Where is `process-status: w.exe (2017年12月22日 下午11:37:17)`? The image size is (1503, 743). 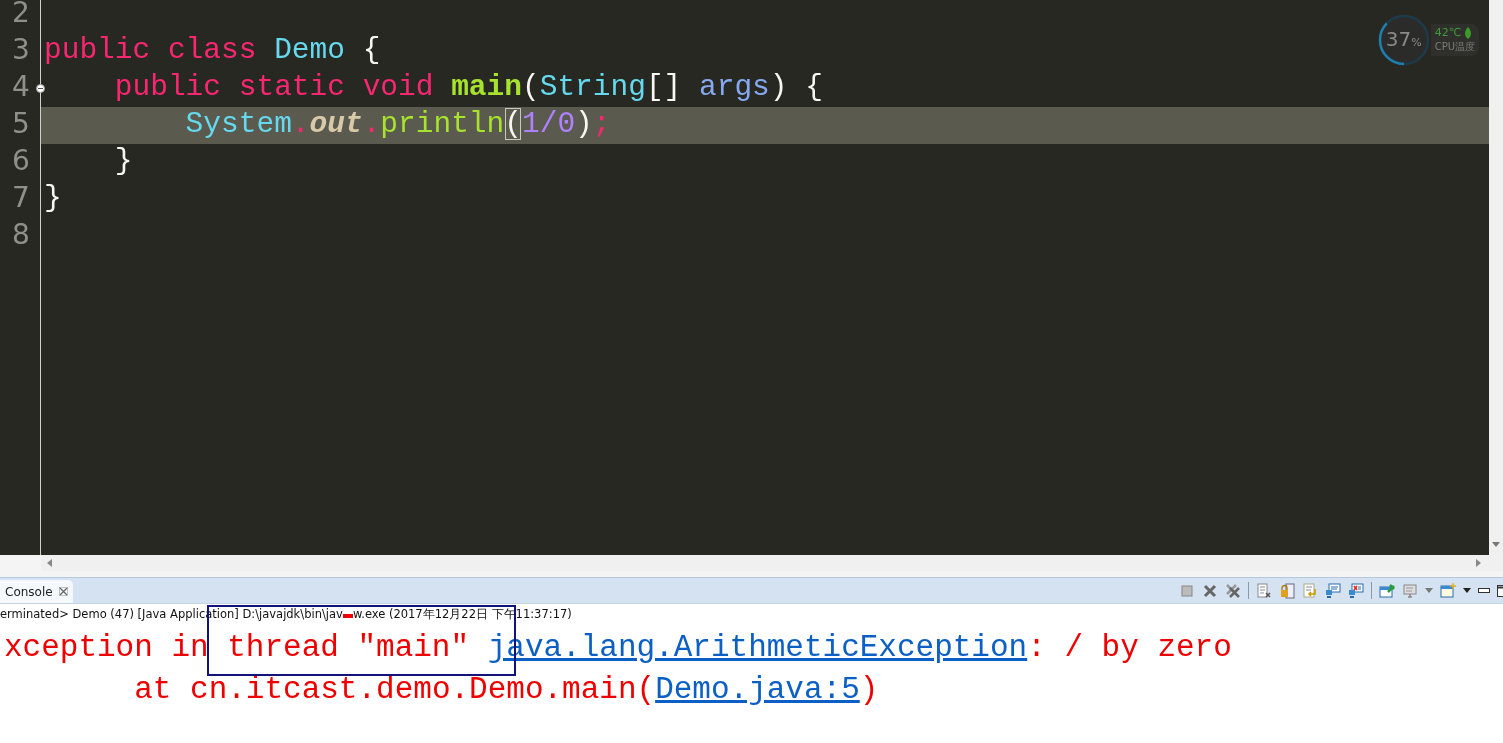
process-status: w.exe (2017年12月22日 下午11:37:17) is located at coordinates (462, 614).